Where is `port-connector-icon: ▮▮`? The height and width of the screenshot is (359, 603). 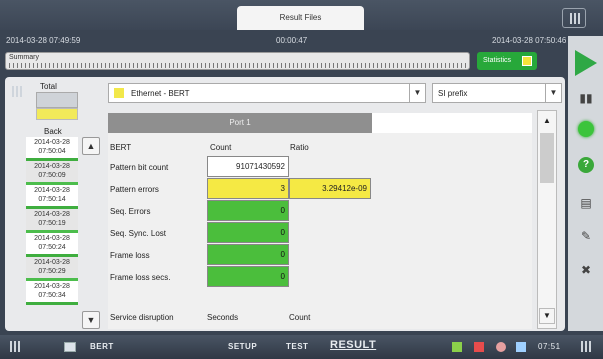
port-connector-icon: ▮▮ is located at coordinates (586, 98).